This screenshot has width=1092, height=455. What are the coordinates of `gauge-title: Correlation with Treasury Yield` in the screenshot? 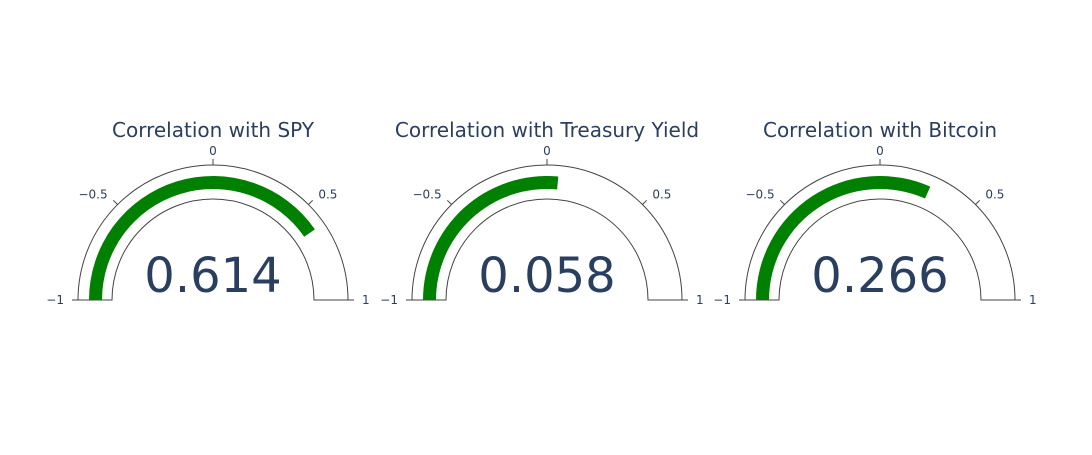 It's located at (547, 130).